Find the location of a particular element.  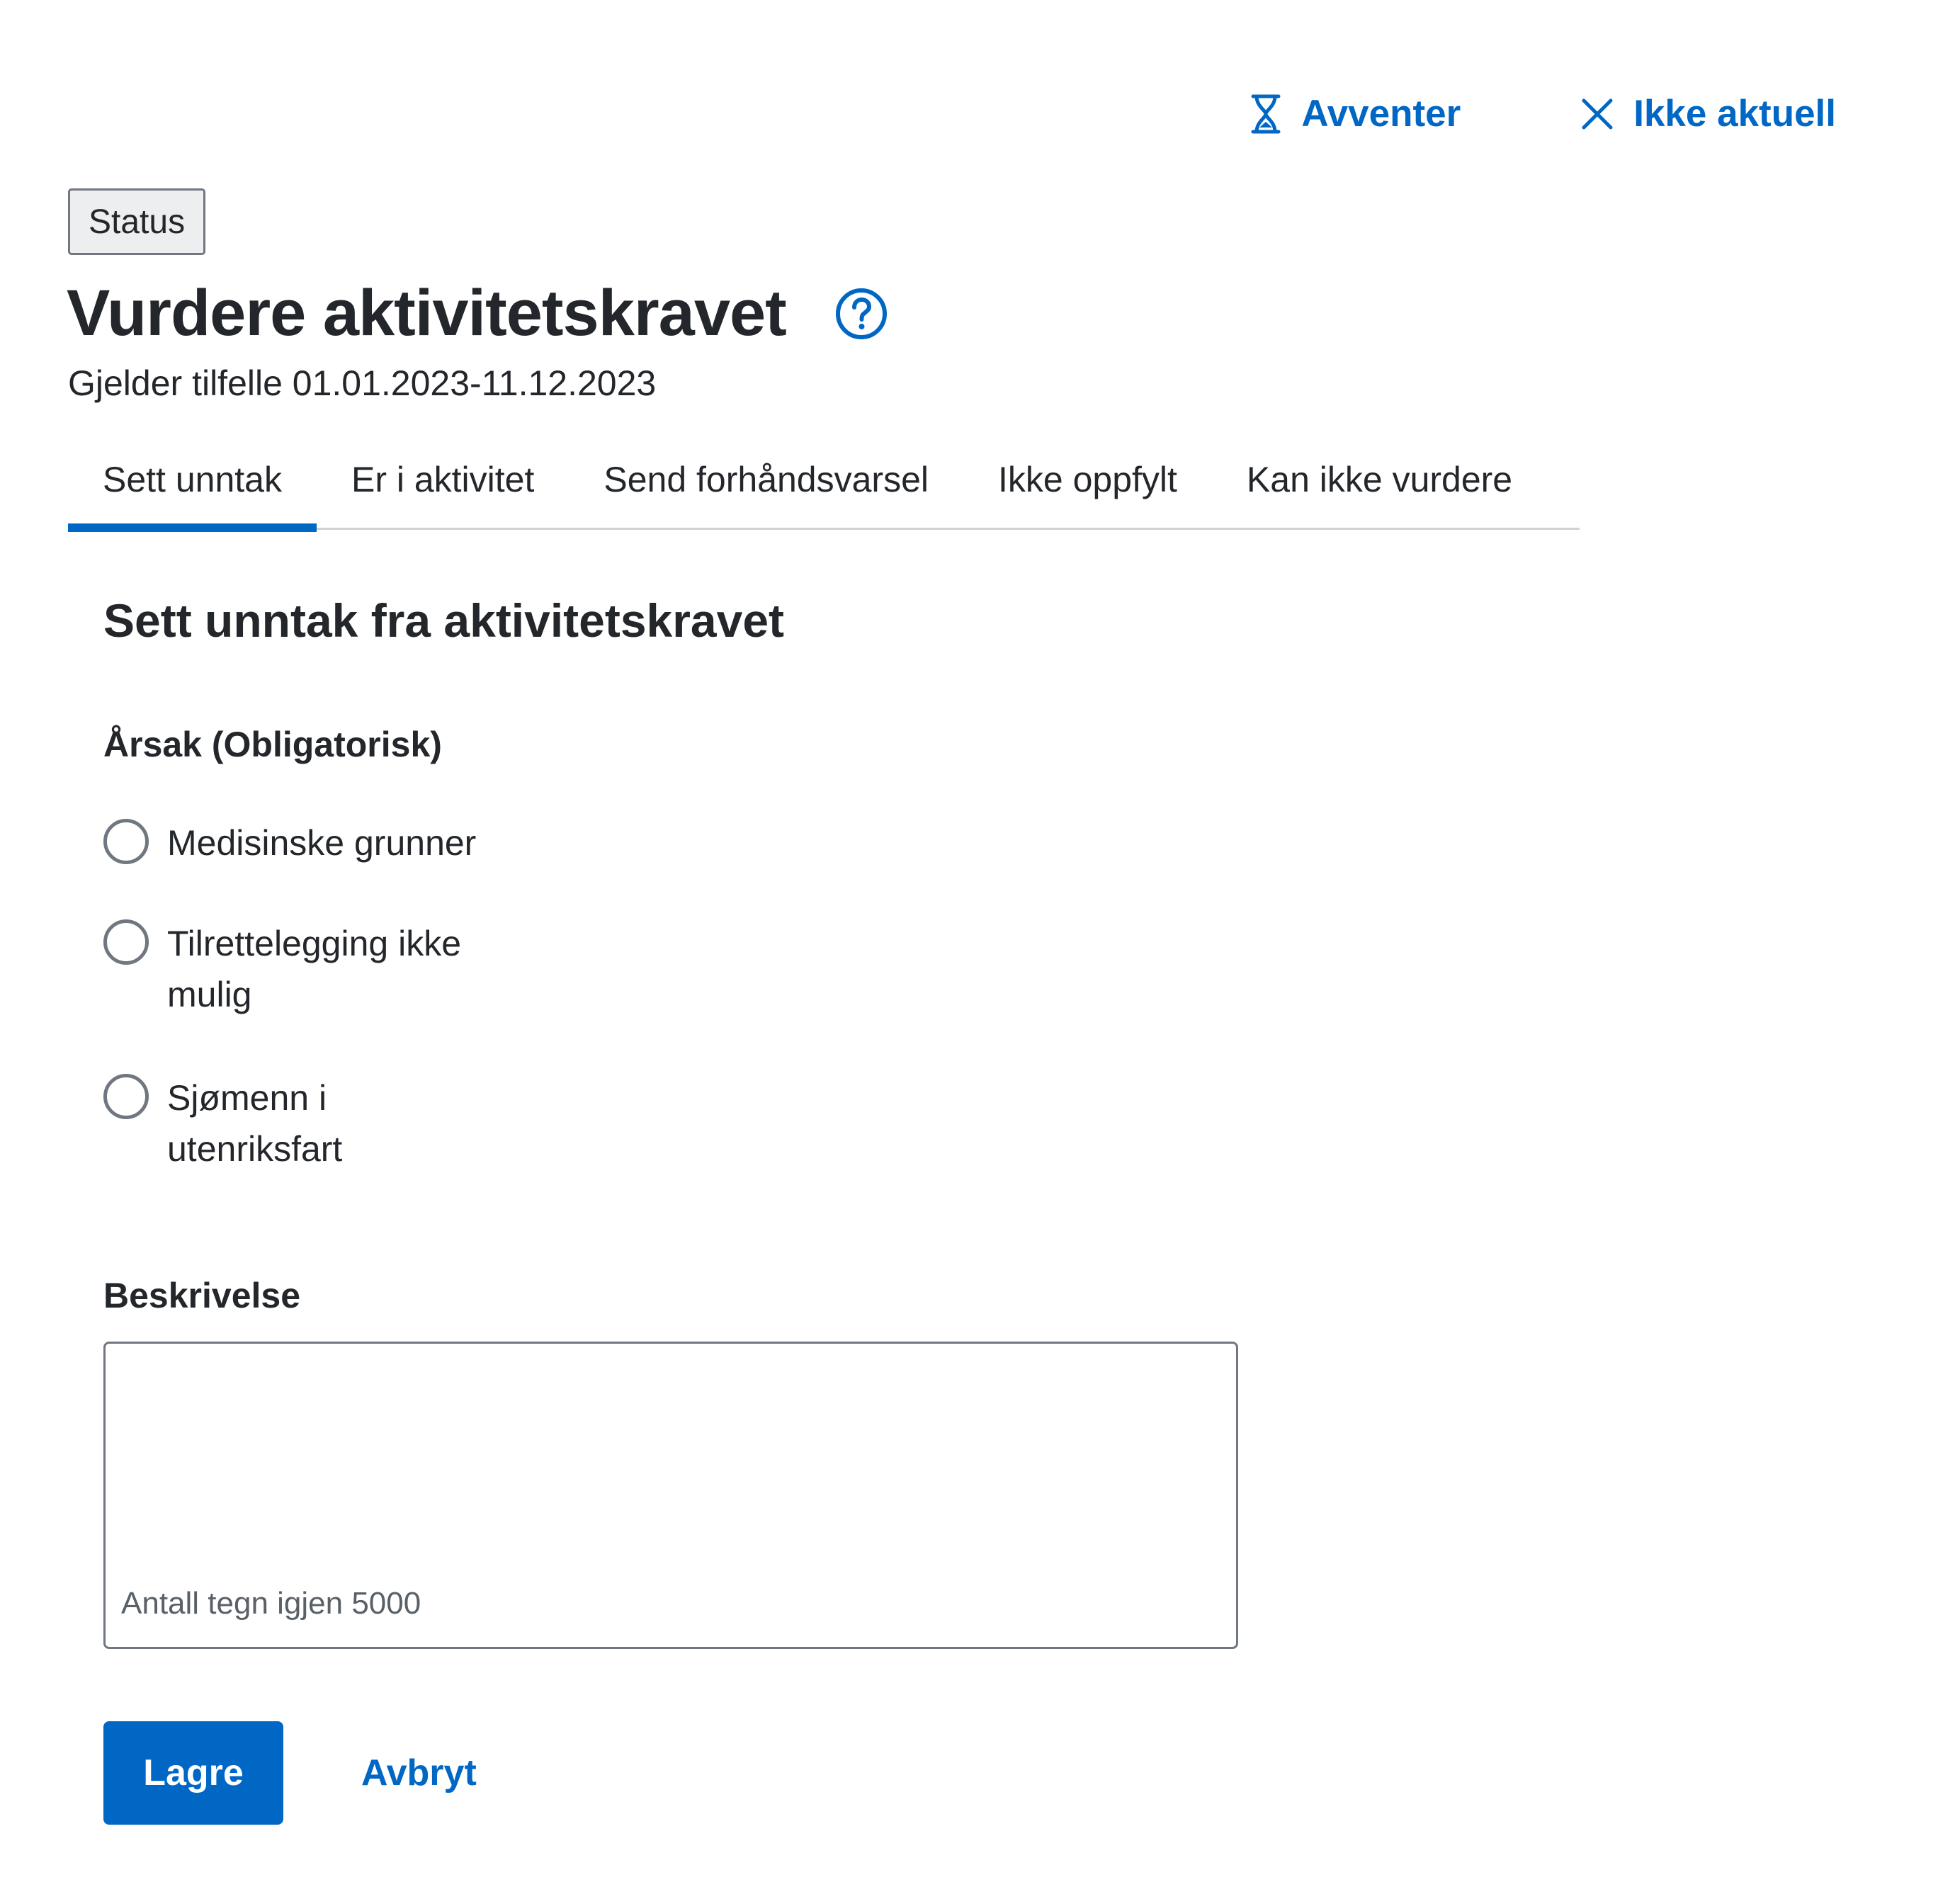

wait-label: Avventer is located at coordinates (1381, 114).